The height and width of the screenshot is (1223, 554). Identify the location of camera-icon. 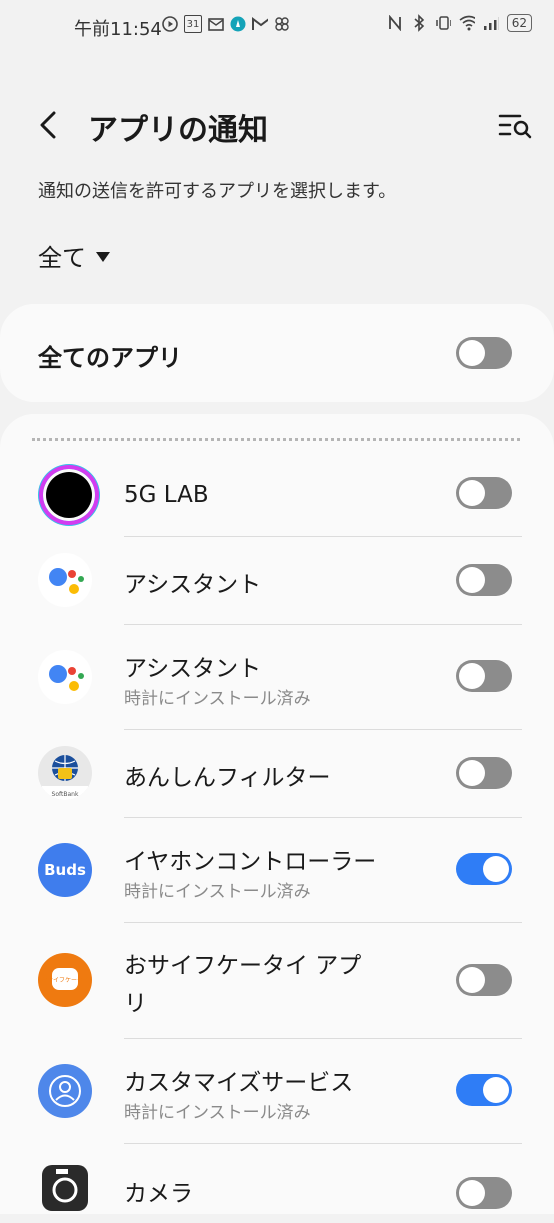
(65, 1188).